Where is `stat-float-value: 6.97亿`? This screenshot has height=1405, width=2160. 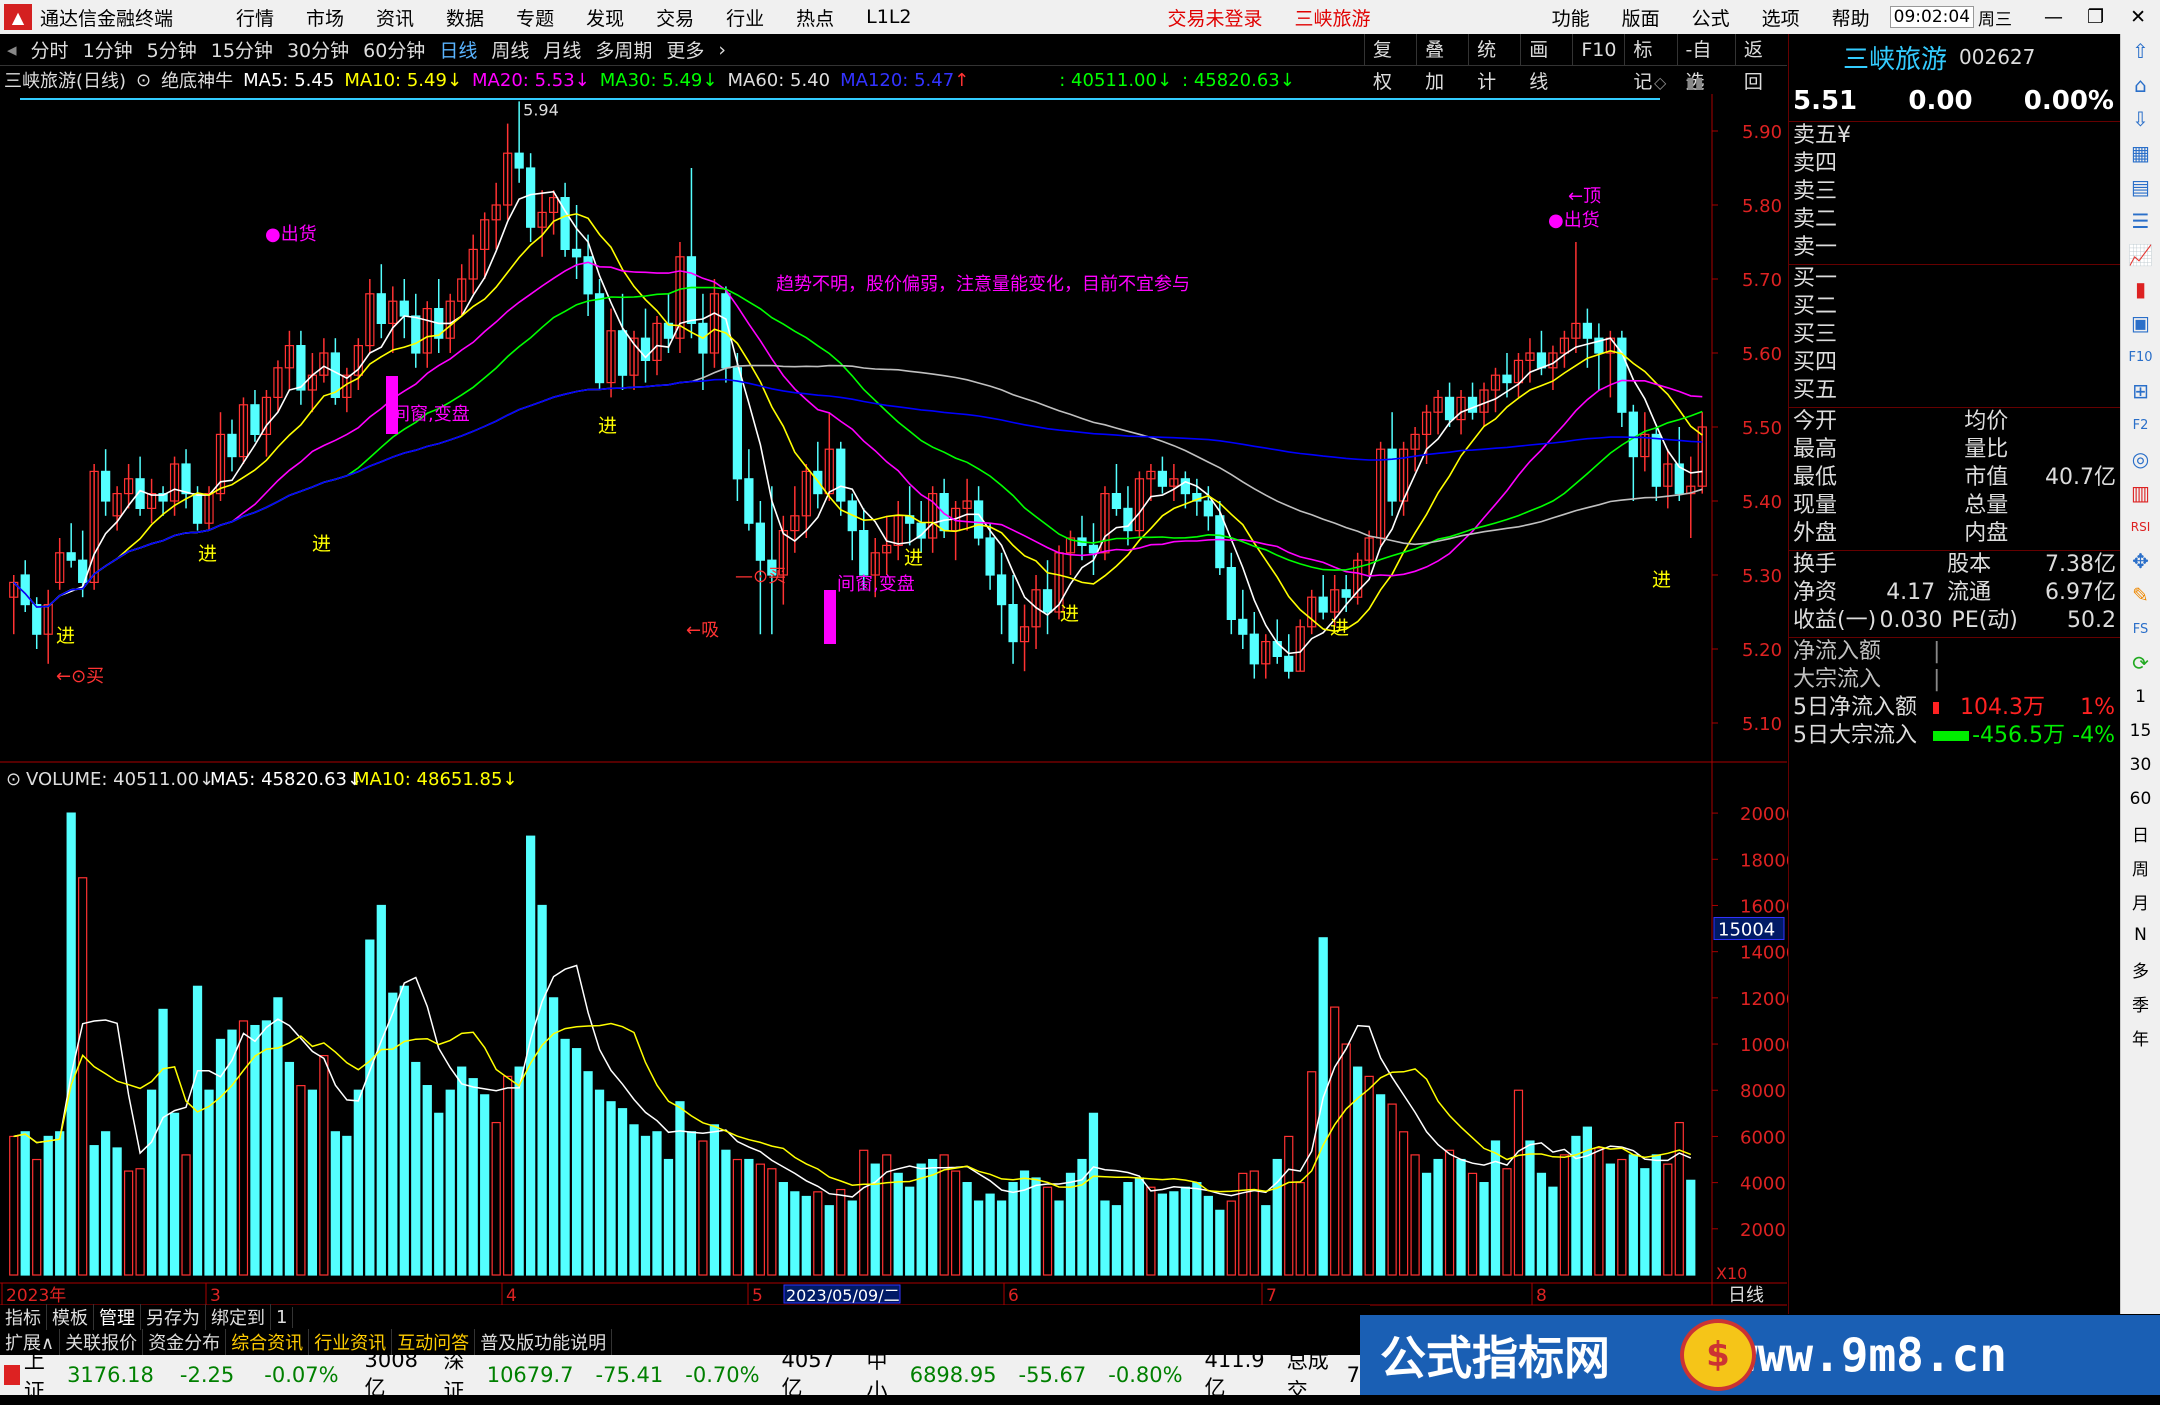
stat-float-value: 6.97亿 is located at coordinates (2080, 592).